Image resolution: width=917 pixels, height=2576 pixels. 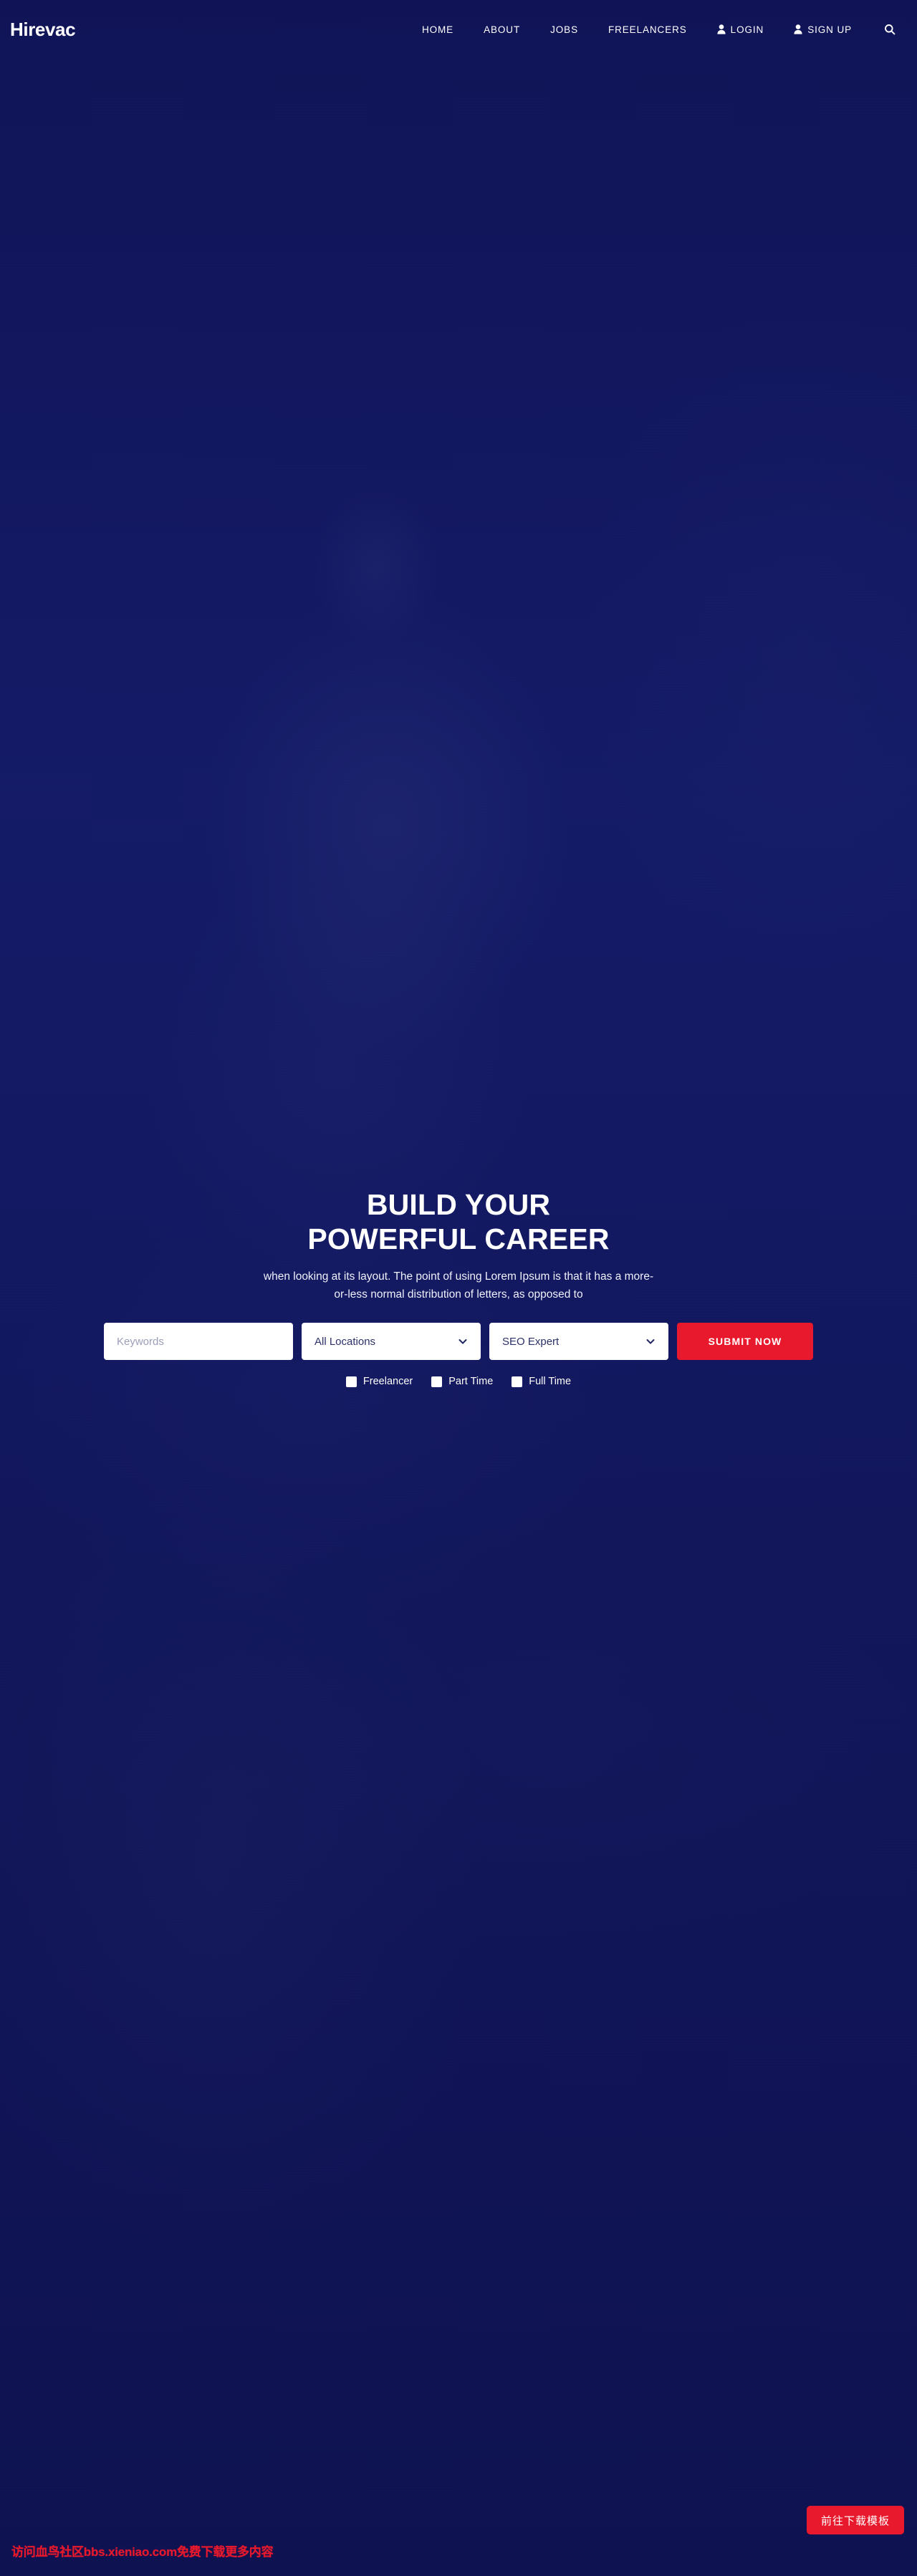 What do you see at coordinates (531, 1341) in the screenshot?
I see `category-select-value: SEO Expert` at bounding box center [531, 1341].